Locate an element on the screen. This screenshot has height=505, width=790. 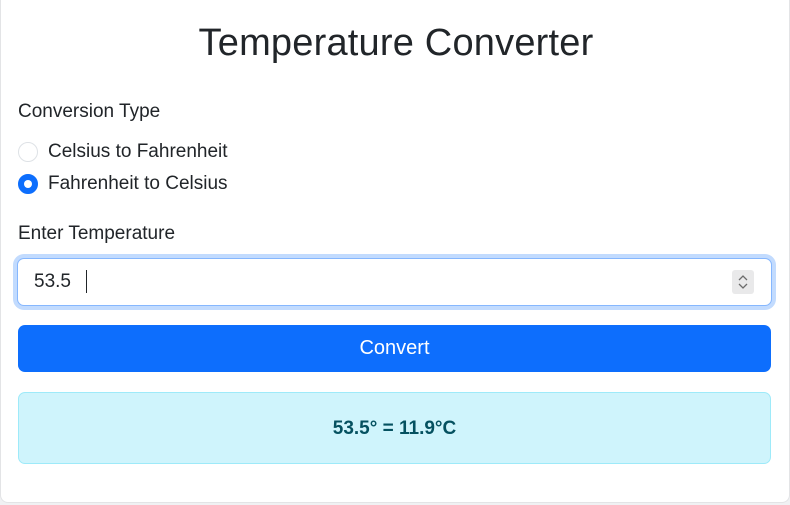
text-caret is located at coordinates (86, 281).